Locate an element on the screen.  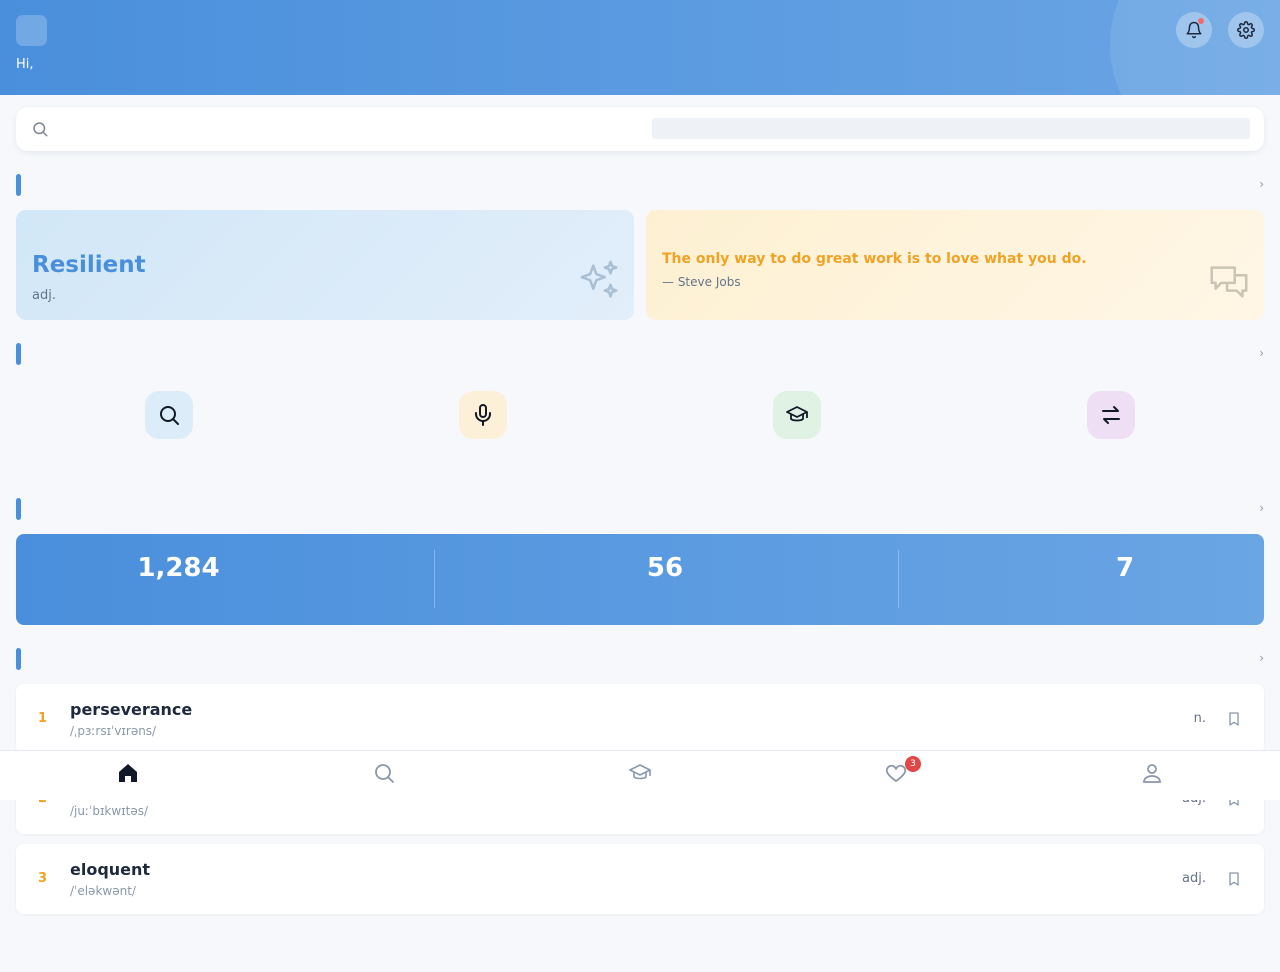
microphone-icon is located at coordinates (483, 415).